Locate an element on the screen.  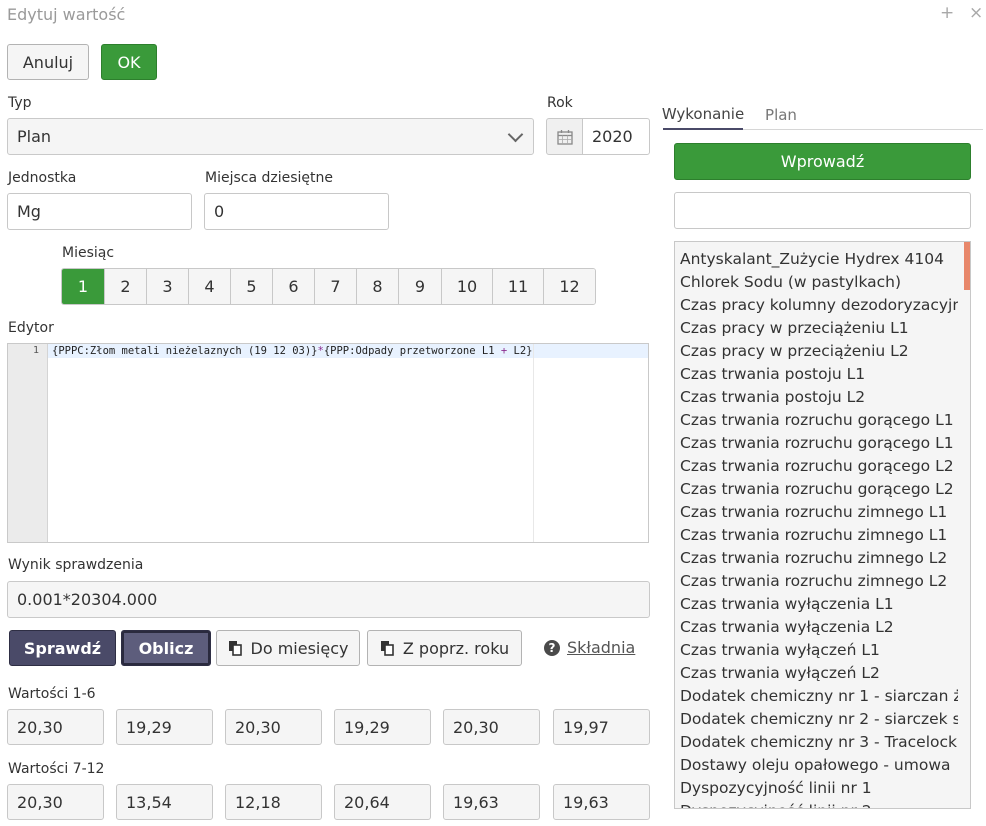
skladnia-link: Składnia is located at coordinates (601, 647).